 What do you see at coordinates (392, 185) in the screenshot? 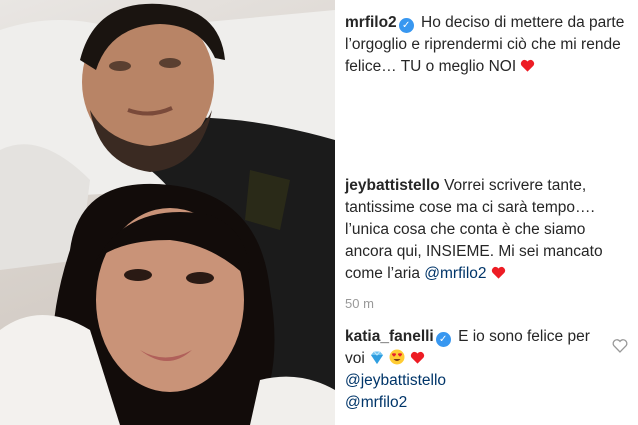
I see `comment-username: jeybattistello` at bounding box center [392, 185].